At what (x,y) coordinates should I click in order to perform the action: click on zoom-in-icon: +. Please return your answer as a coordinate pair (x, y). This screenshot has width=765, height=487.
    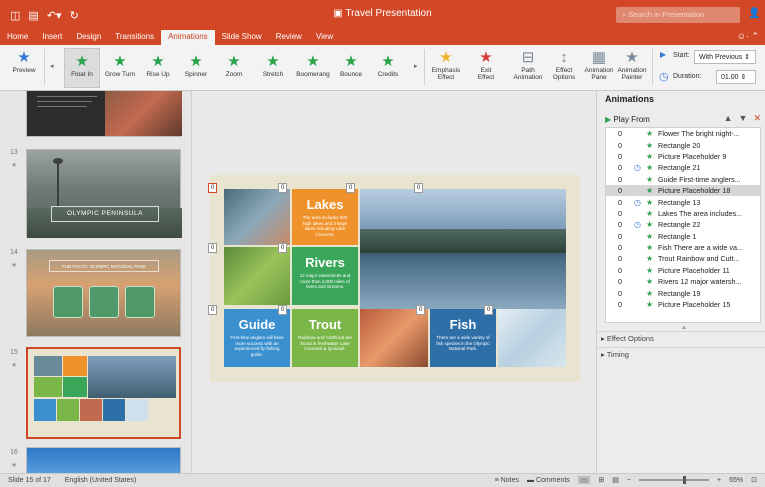
    Looking at the image, I should click on (719, 480).